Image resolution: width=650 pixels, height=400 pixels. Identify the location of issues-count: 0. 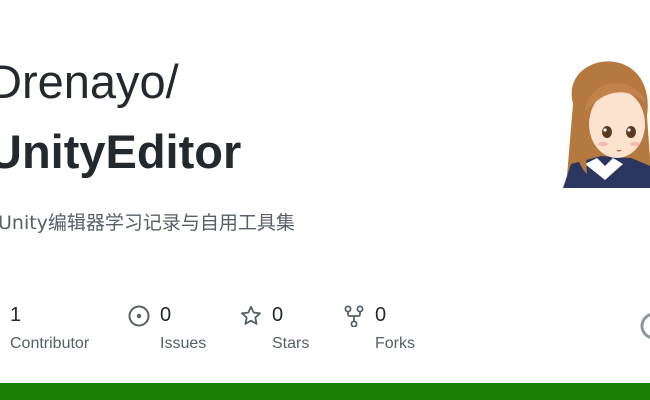
(166, 315).